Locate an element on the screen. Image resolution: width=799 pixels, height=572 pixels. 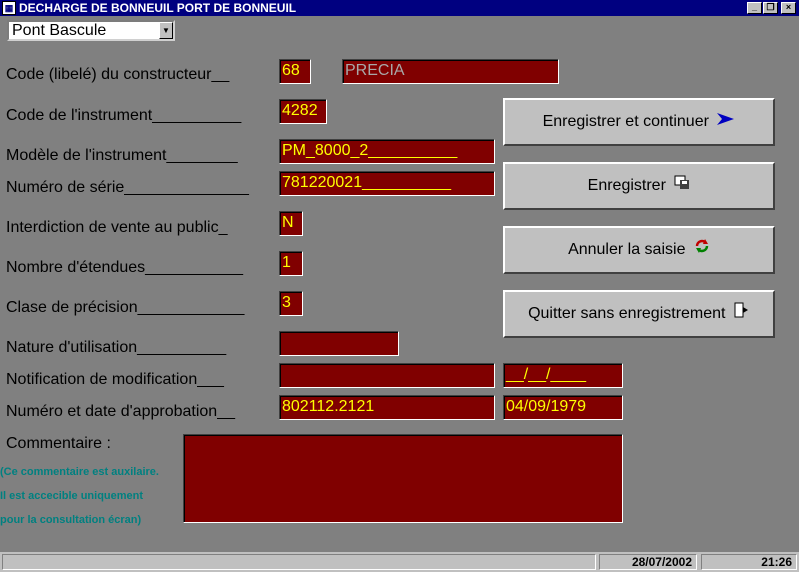
instrument-code-label: Code de l'instrument__________ is located at coordinates (124, 115).